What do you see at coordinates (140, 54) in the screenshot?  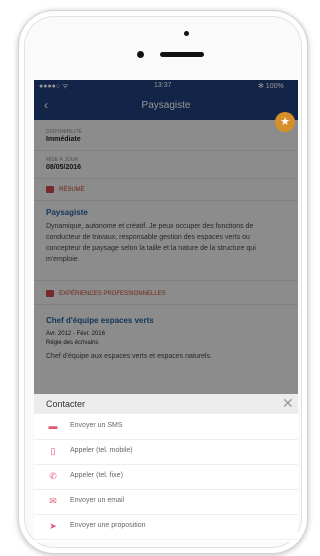 I see `sensor-icon` at bounding box center [140, 54].